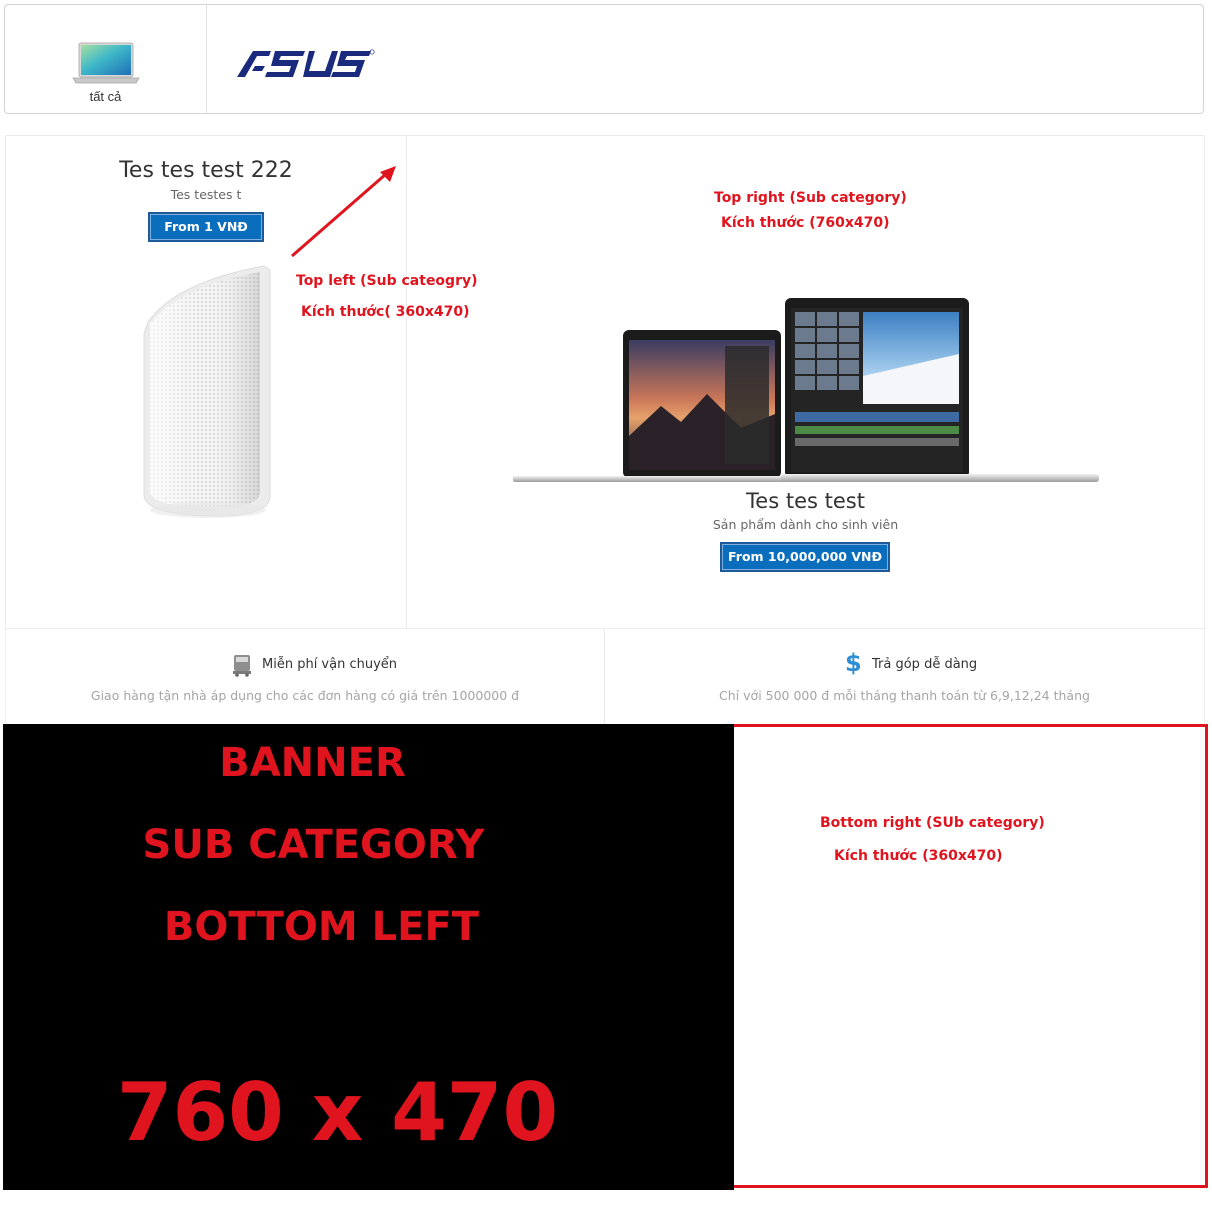  Describe the element at coordinates (337, 1112) in the screenshot. I see `banner-size: 760 x 470` at that location.